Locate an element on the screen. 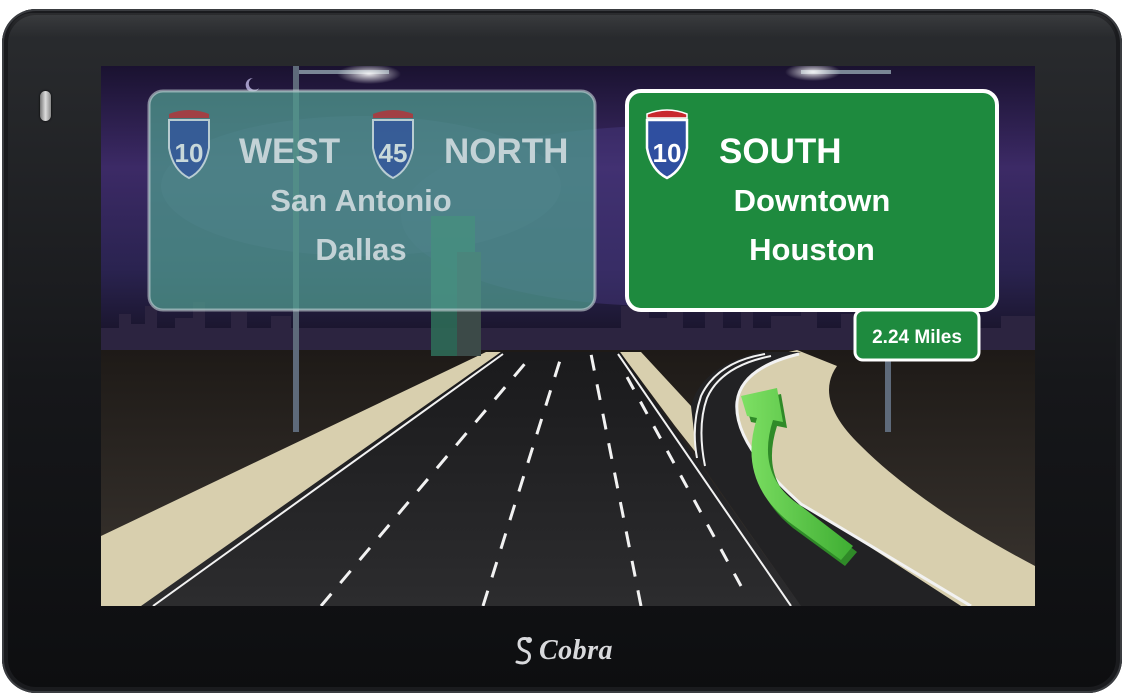  route-direction: SOUTH is located at coordinates (780, 151).